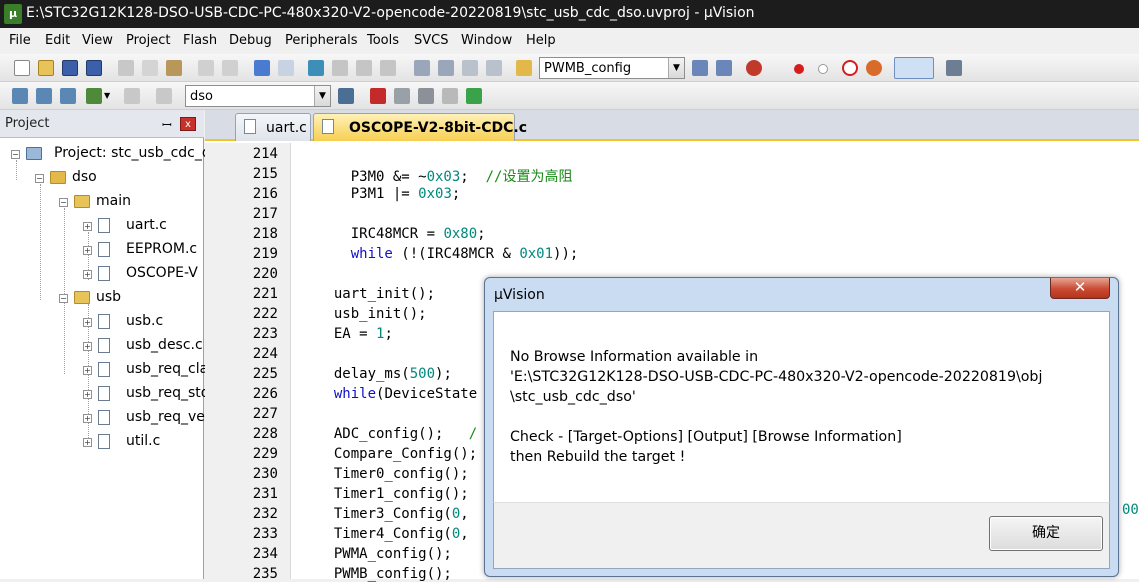 The height and width of the screenshot is (582, 1139). What do you see at coordinates (46, 68) in the screenshot?
I see `open-file-icon` at bounding box center [46, 68].